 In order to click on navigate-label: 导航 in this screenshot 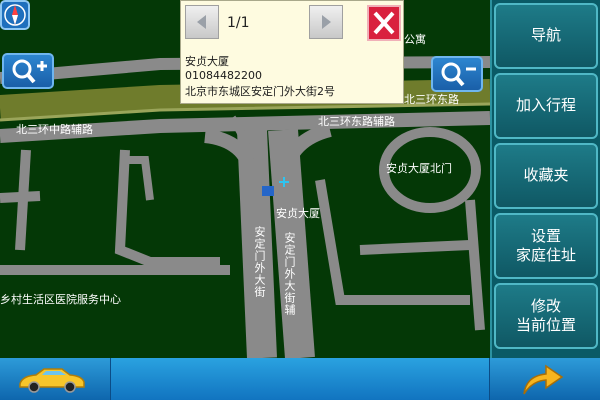, I will do `click(545, 35)`.